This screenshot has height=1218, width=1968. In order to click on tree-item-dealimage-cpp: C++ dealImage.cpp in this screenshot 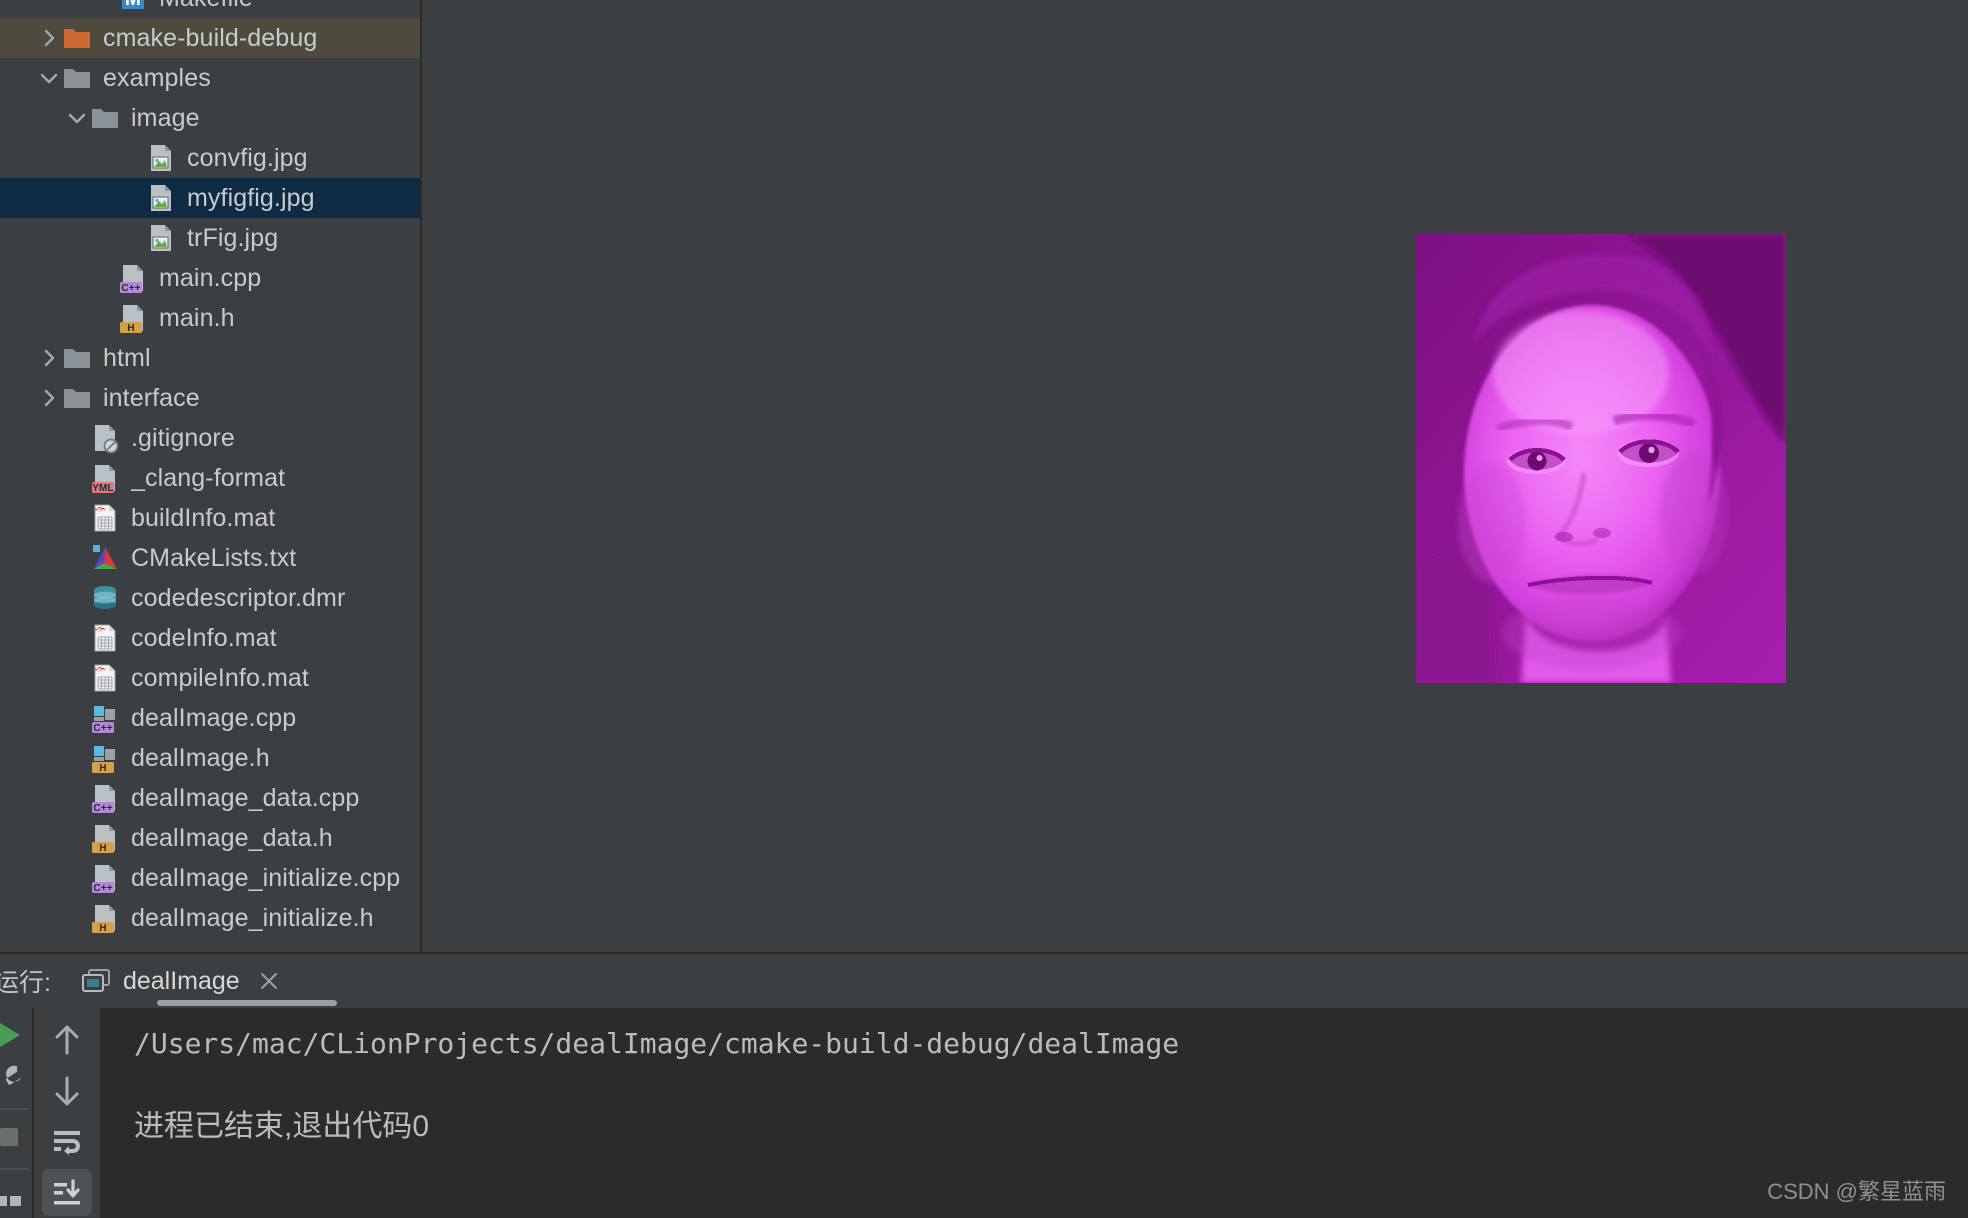, I will do `click(210, 718)`.